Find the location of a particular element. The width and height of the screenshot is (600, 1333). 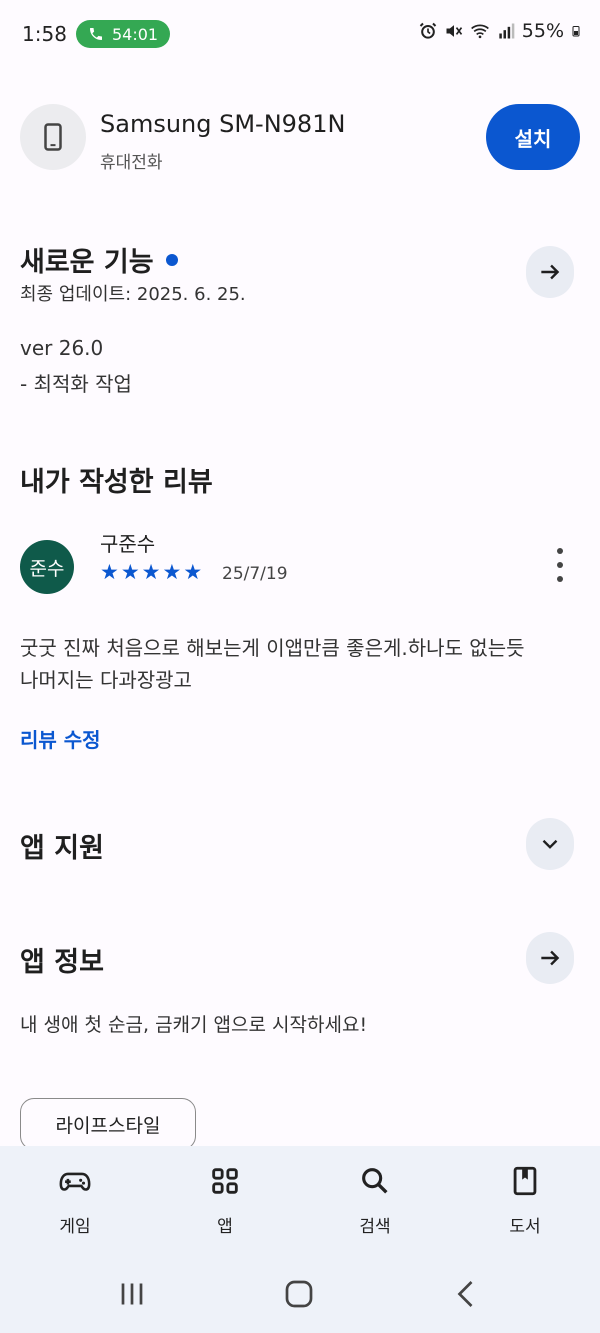

gamepad-icon is located at coordinates (75, 1181).